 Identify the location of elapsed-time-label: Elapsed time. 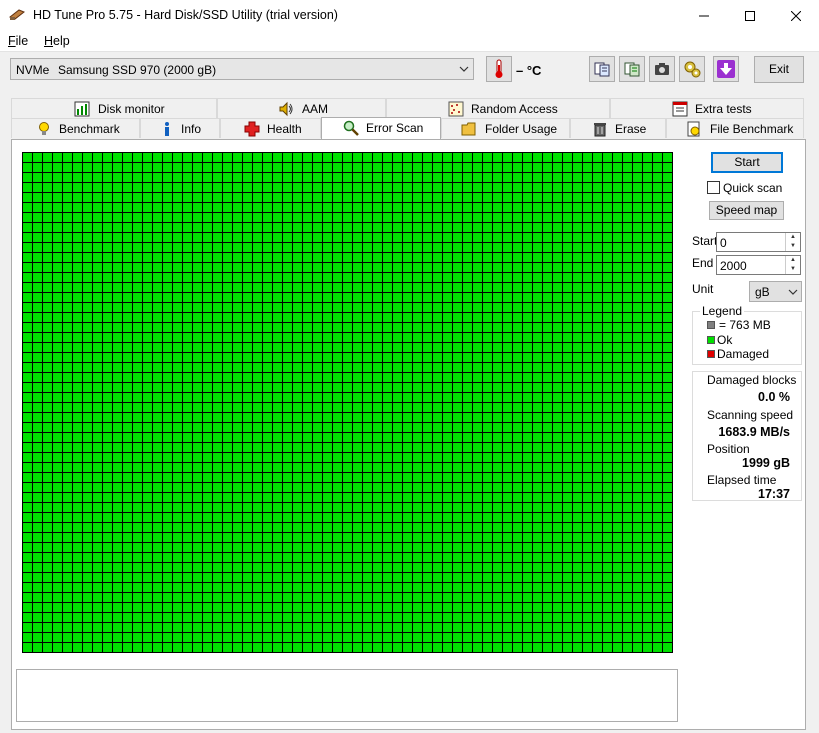
(742, 480).